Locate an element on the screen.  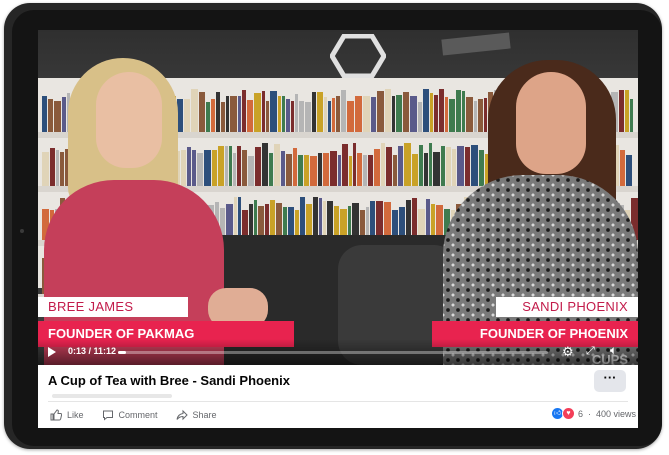
view-count: 400 views is located at coordinates (616, 413).